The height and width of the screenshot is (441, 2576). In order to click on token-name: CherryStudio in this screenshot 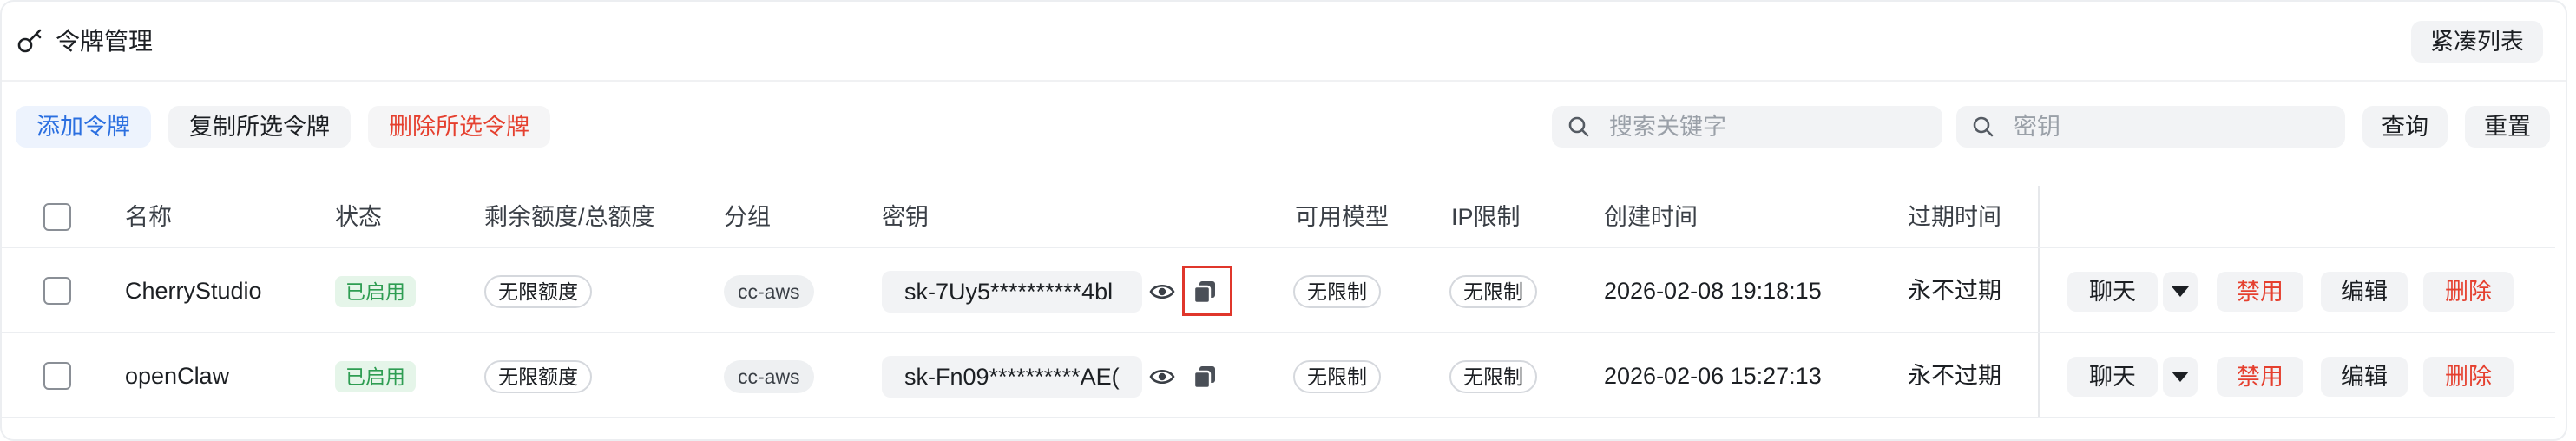, I will do `click(193, 291)`.